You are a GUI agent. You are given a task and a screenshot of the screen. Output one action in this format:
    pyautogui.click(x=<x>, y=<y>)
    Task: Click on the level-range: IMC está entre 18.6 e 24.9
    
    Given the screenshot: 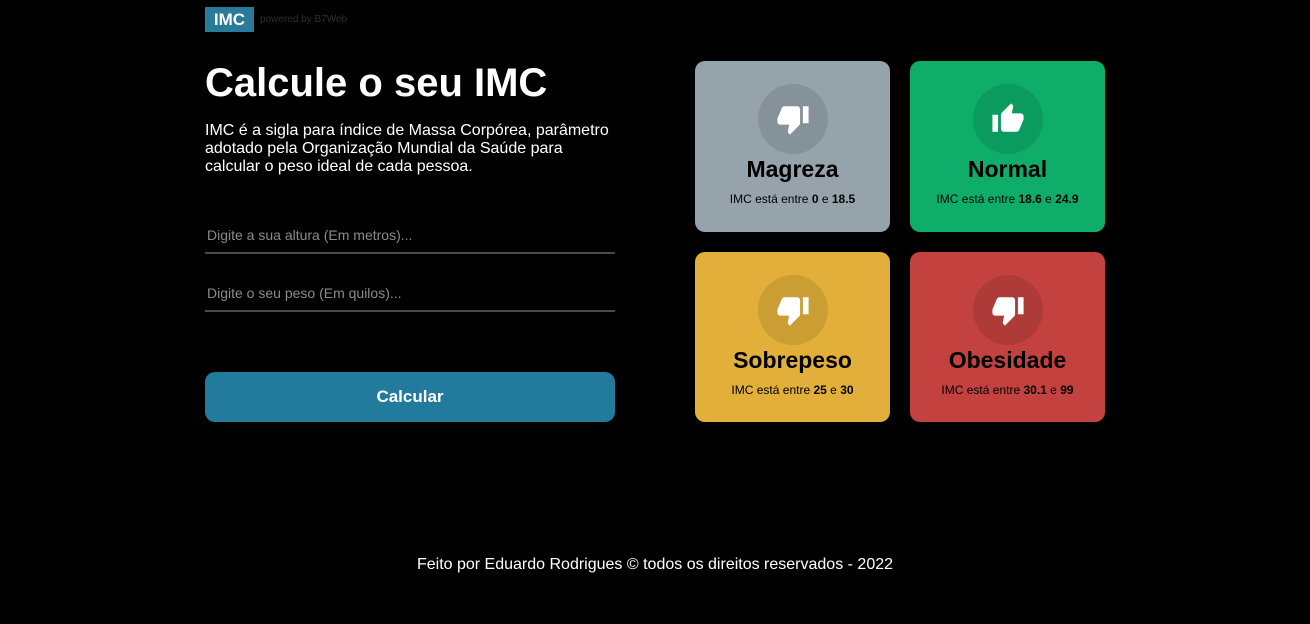 What is the action you would take?
    pyautogui.click(x=1007, y=199)
    